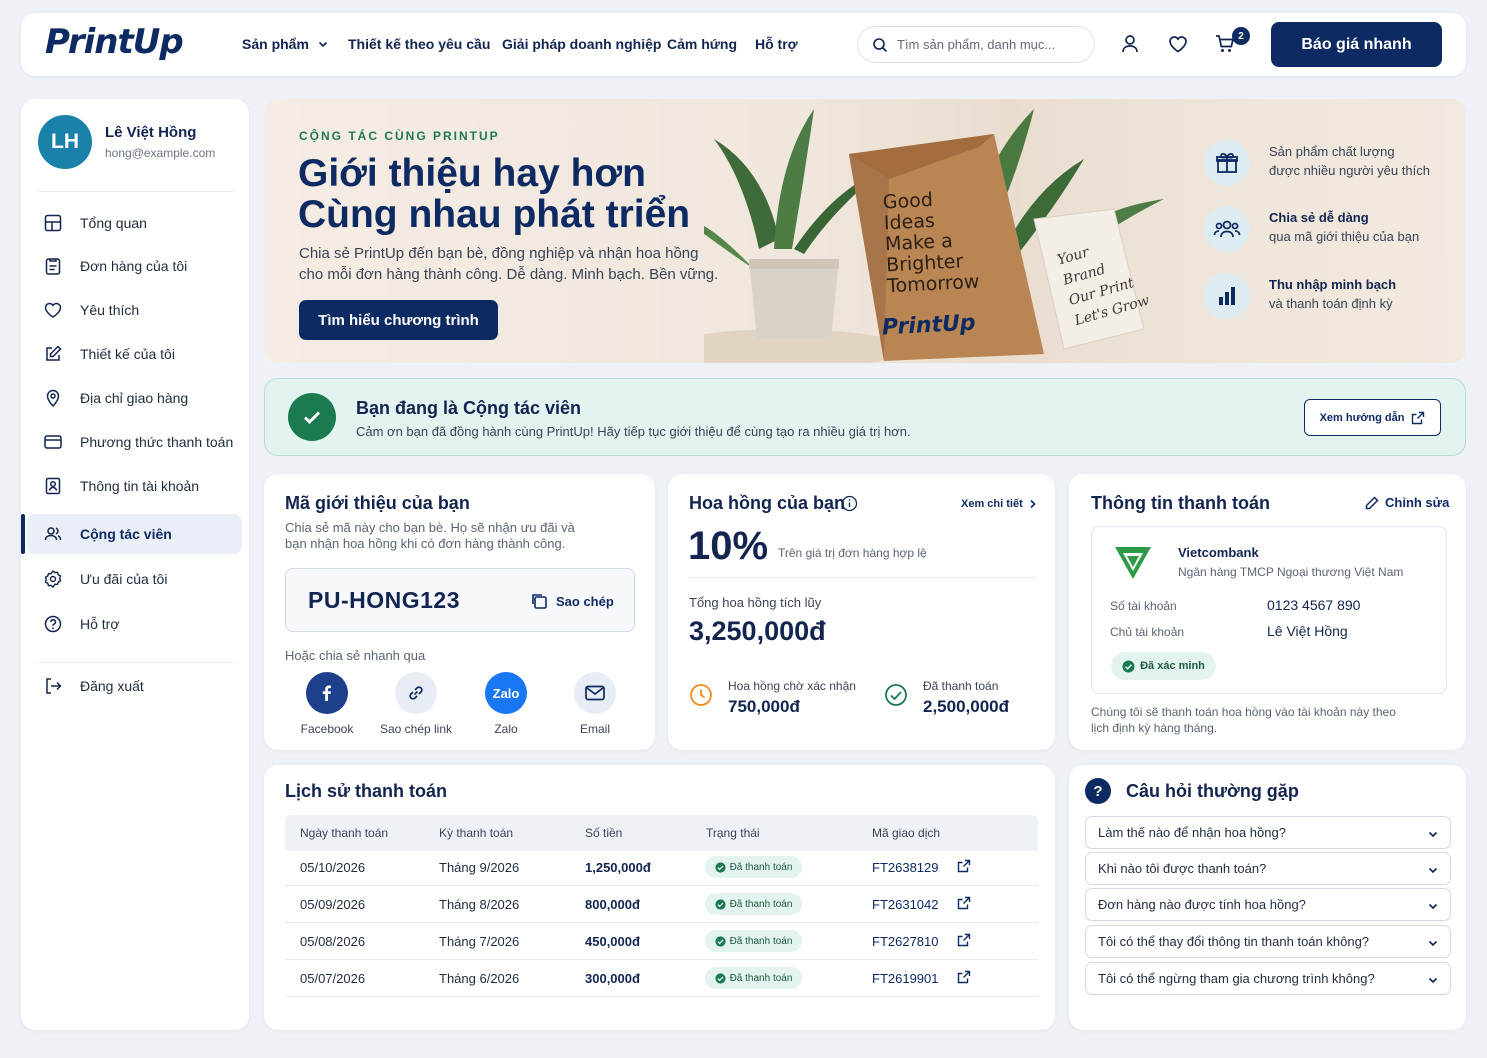 The width and height of the screenshot is (1487, 1058). Describe the element at coordinates (135, 223) in the screenshot. I see `sidebar-item-overview: Tổng quan` at that location.